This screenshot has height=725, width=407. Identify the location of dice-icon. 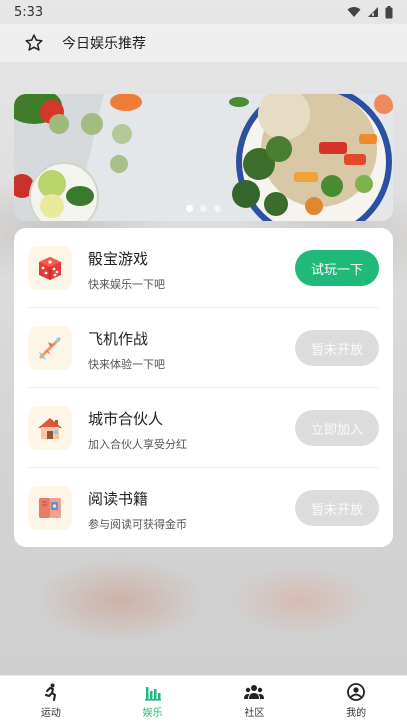
(50, 268).